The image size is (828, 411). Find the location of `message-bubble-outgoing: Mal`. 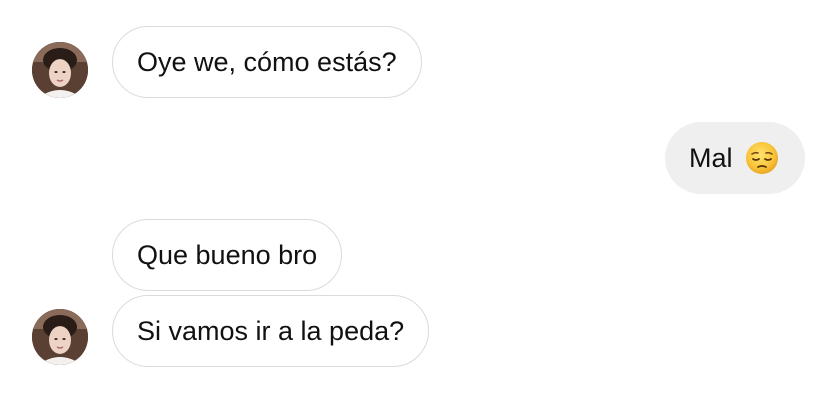

message-bubble-outgoing: Mal is located at coordinates (735, 158).